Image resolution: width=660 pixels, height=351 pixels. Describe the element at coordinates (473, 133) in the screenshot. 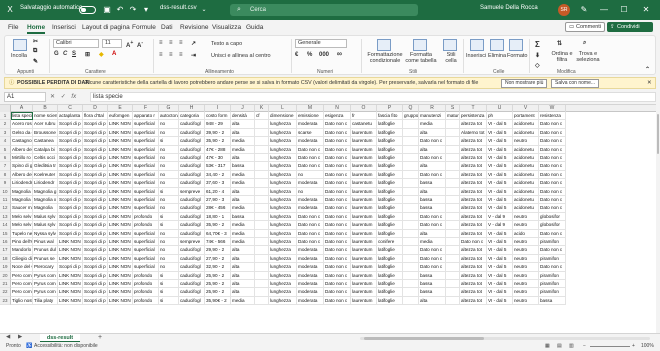

I see `table-cell: Alaterno tot` at that location.